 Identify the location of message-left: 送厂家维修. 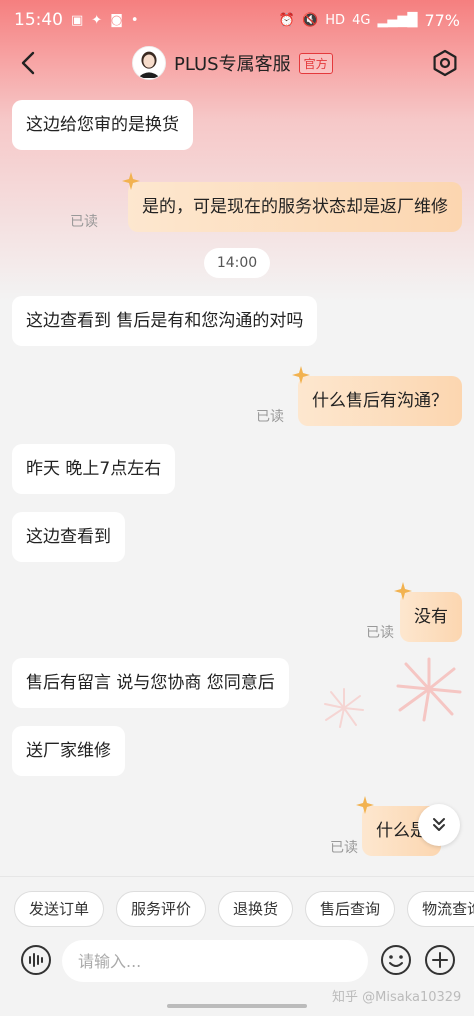
(68, 751).